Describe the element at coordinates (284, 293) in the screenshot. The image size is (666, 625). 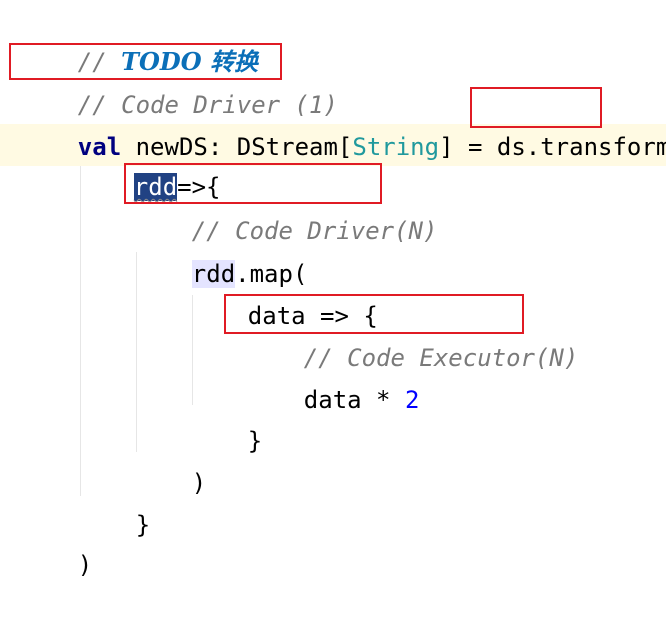
I see `code-line-data-lambda: data => {` at that location.